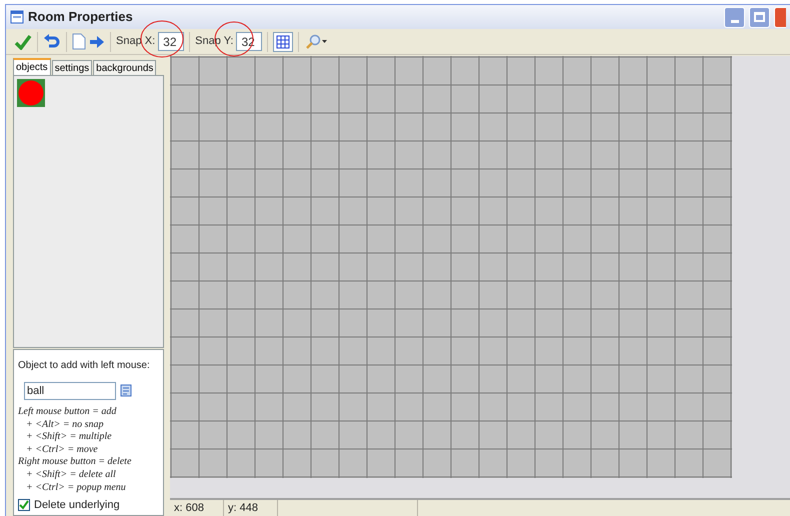 The height and width of the screenshot is (516, 790). What do you see at coordinates (127, 391) in the screenshot?
I see `list-menu-icon` at bounding box center [127, 391].